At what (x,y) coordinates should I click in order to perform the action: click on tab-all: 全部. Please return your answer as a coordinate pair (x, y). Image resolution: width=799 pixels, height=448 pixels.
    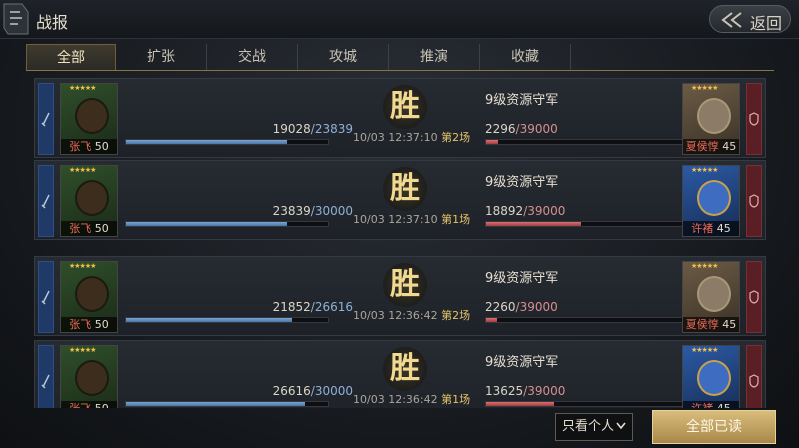
    Looking at the image, I should click on (71, 57).